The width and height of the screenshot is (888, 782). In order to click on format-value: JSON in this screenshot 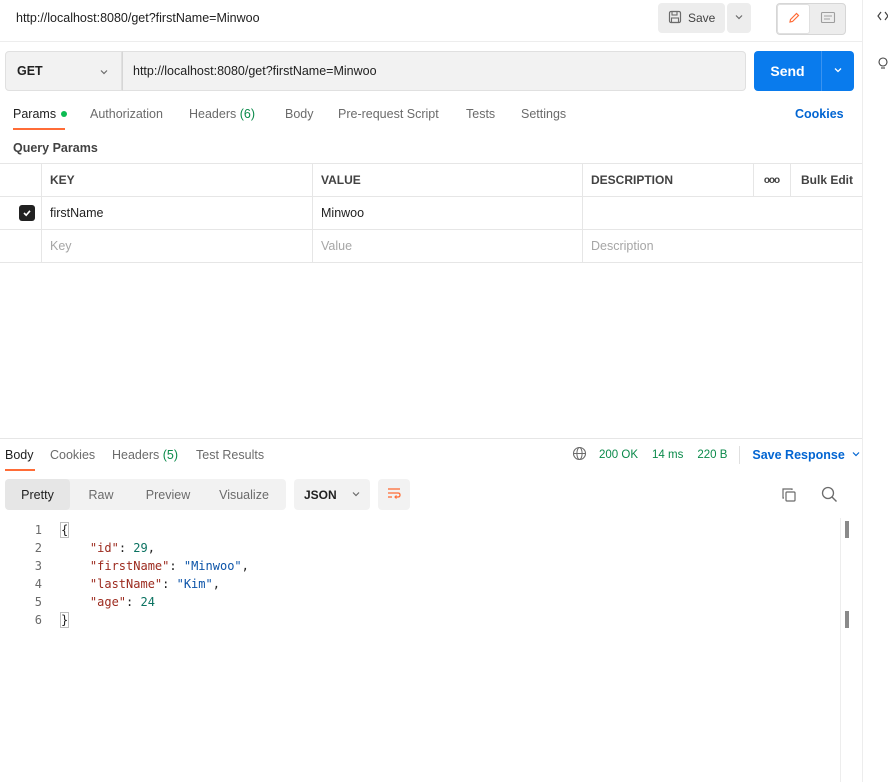, I will do `click(320, 494)`.